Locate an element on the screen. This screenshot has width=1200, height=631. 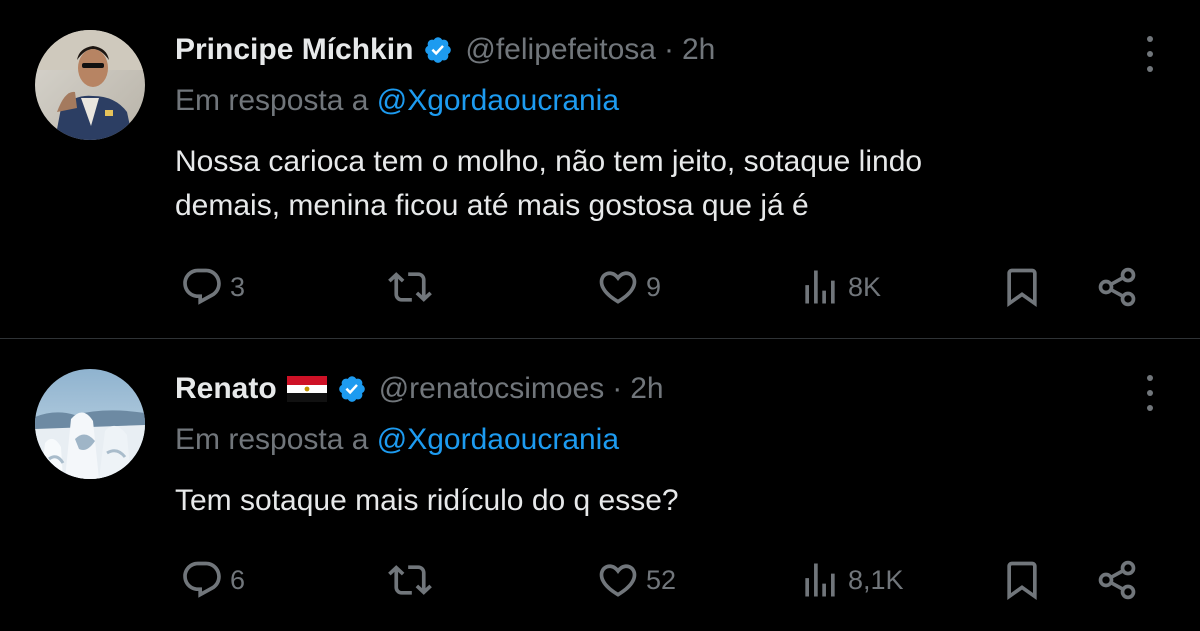
handle: @renatocsimoes is located at coordinates (492, 389).